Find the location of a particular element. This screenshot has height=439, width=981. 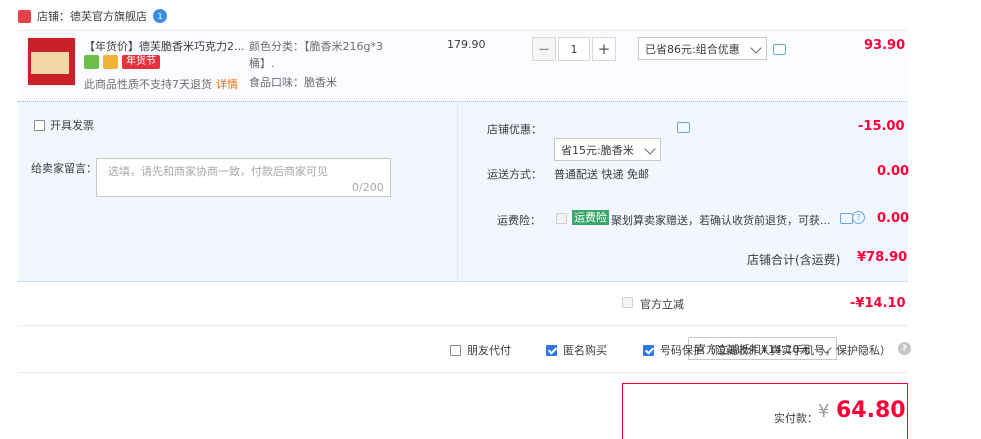

invoice-label: 开具发票 is located at coordinates (72, 125).